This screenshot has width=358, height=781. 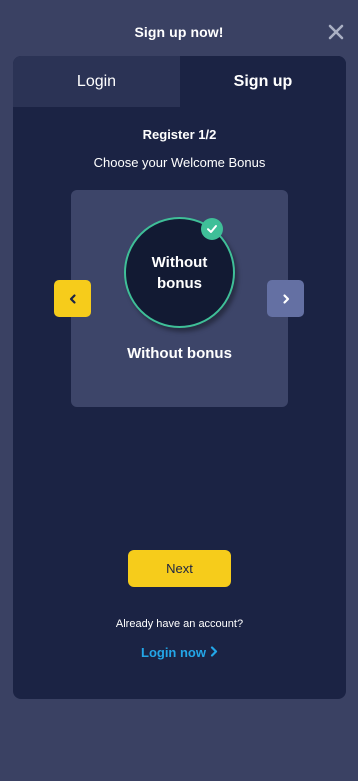 I want to click on header-title: Sign up now!, so click(x=179, y=32).